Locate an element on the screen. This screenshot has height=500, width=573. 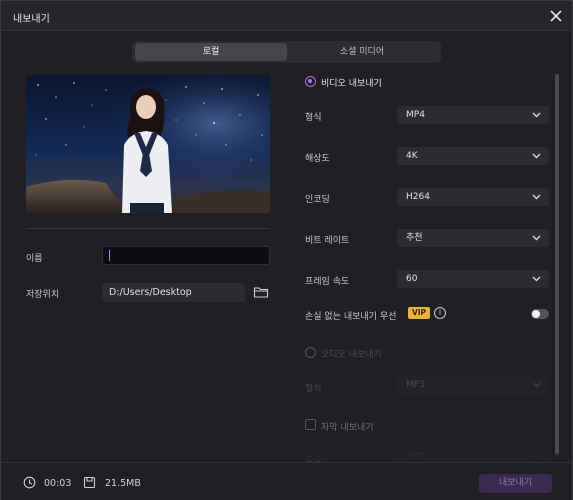
audio-format-label: 형식 is located at coordinates (313, 389).